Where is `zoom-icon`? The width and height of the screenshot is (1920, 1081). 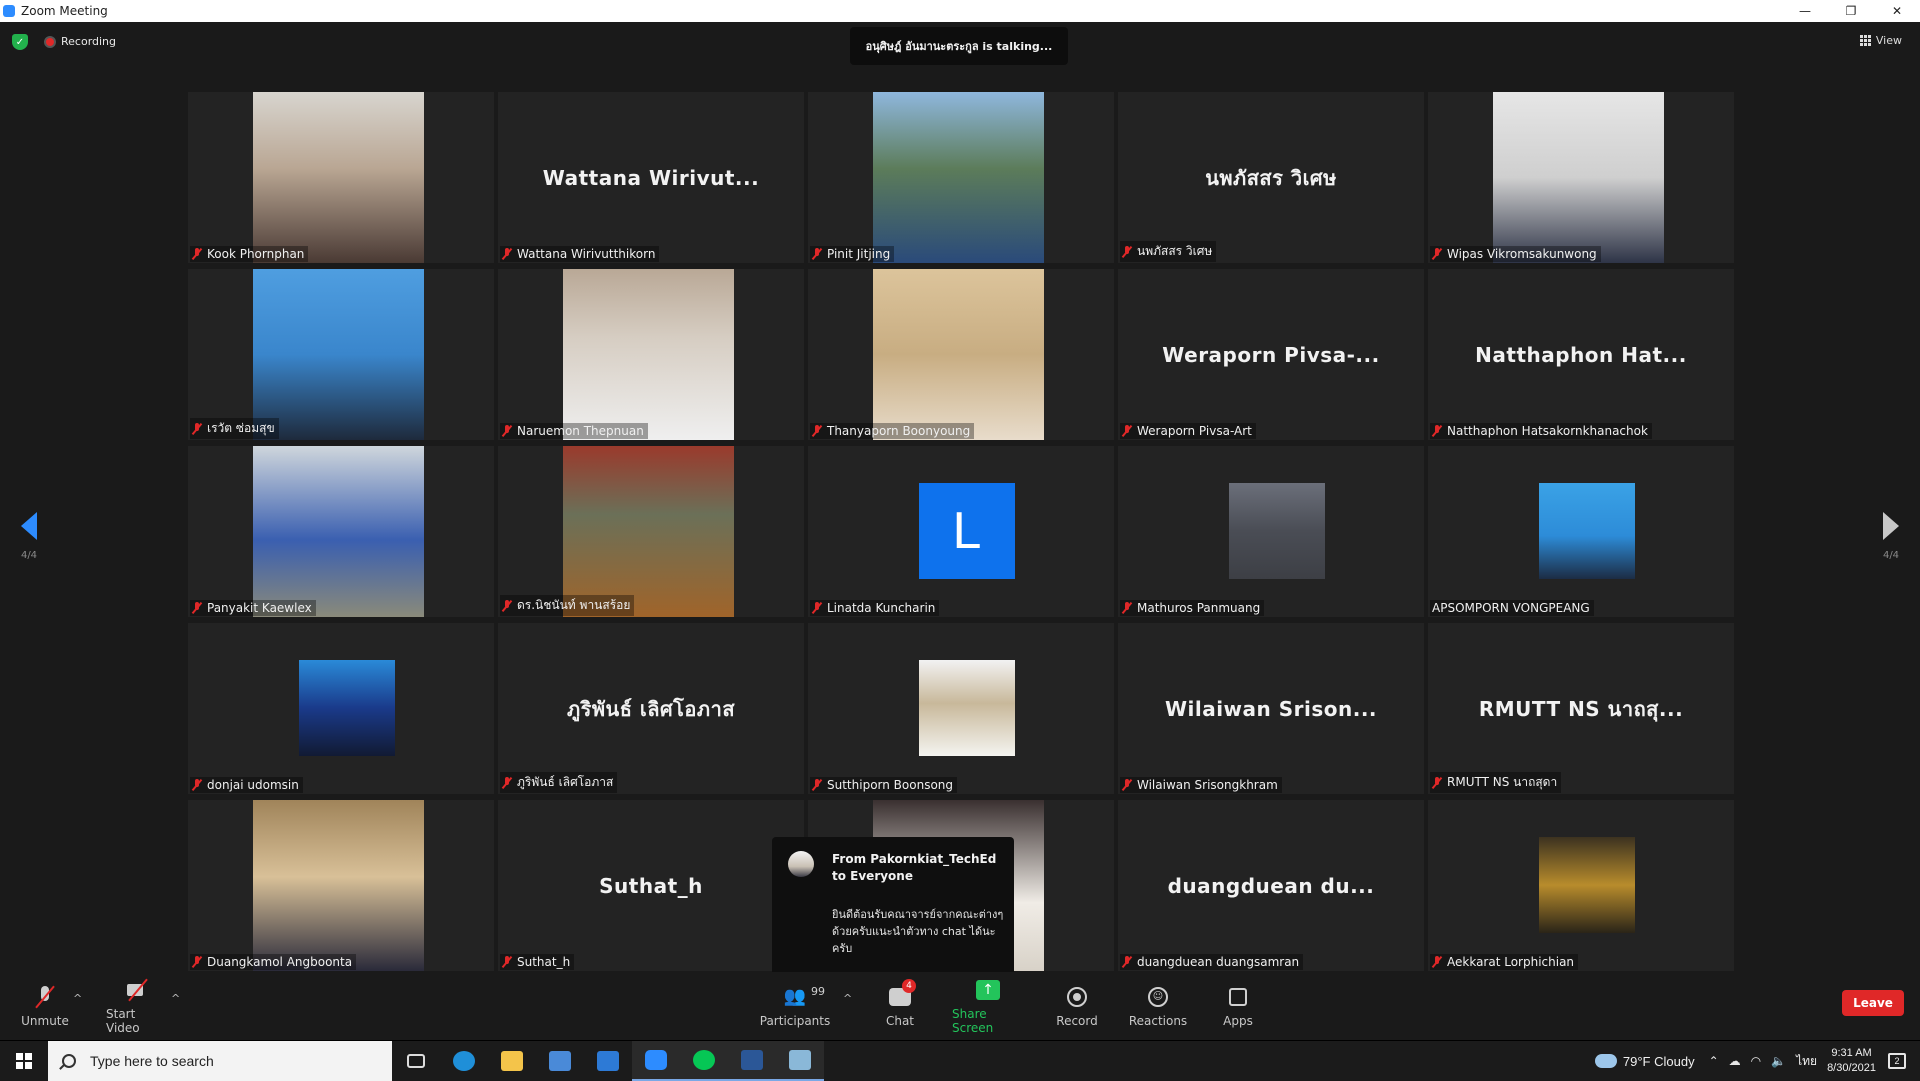 zoom-icon is located at coordinates (656, 1060).